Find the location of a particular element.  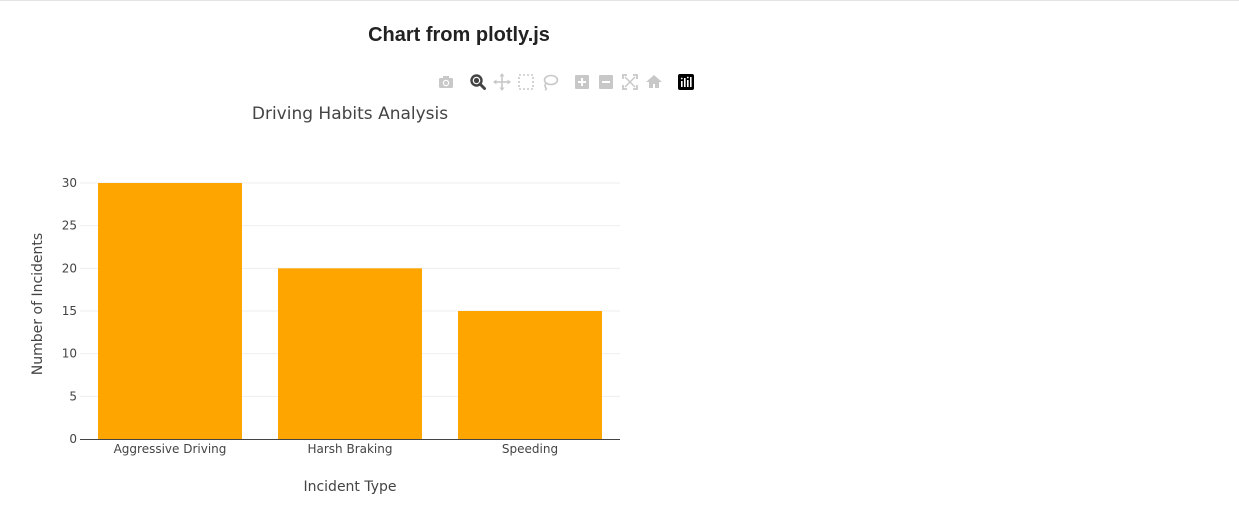

lasso-select-icon is located at coordinates (550, 82).